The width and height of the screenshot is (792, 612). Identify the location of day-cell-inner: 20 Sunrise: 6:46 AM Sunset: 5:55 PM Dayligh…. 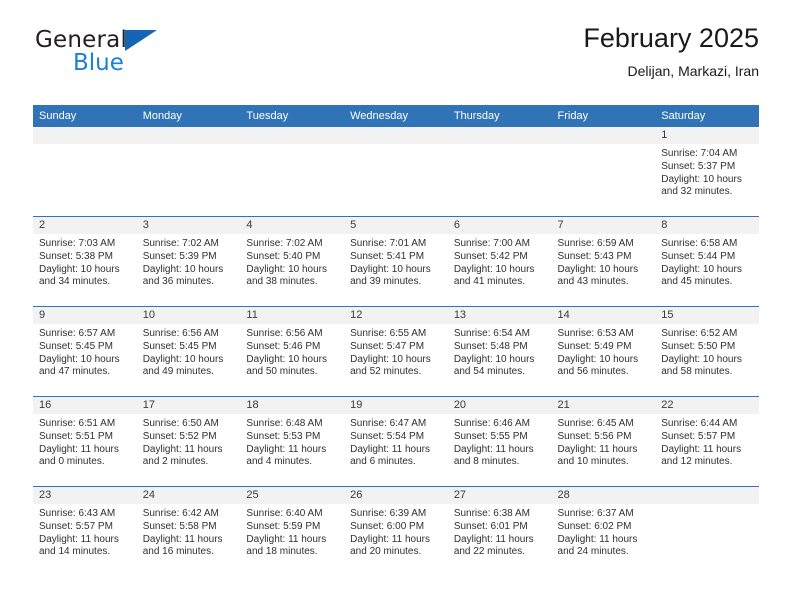
(499, 441).